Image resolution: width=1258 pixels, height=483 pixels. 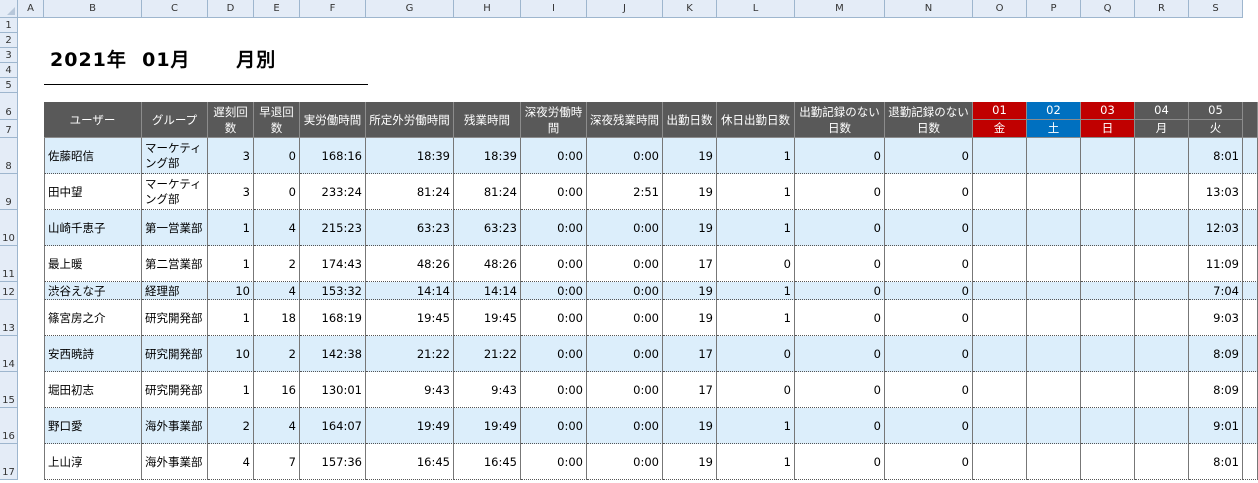 I want to click on cell-over: 81:24, so click(x=410, y=192).